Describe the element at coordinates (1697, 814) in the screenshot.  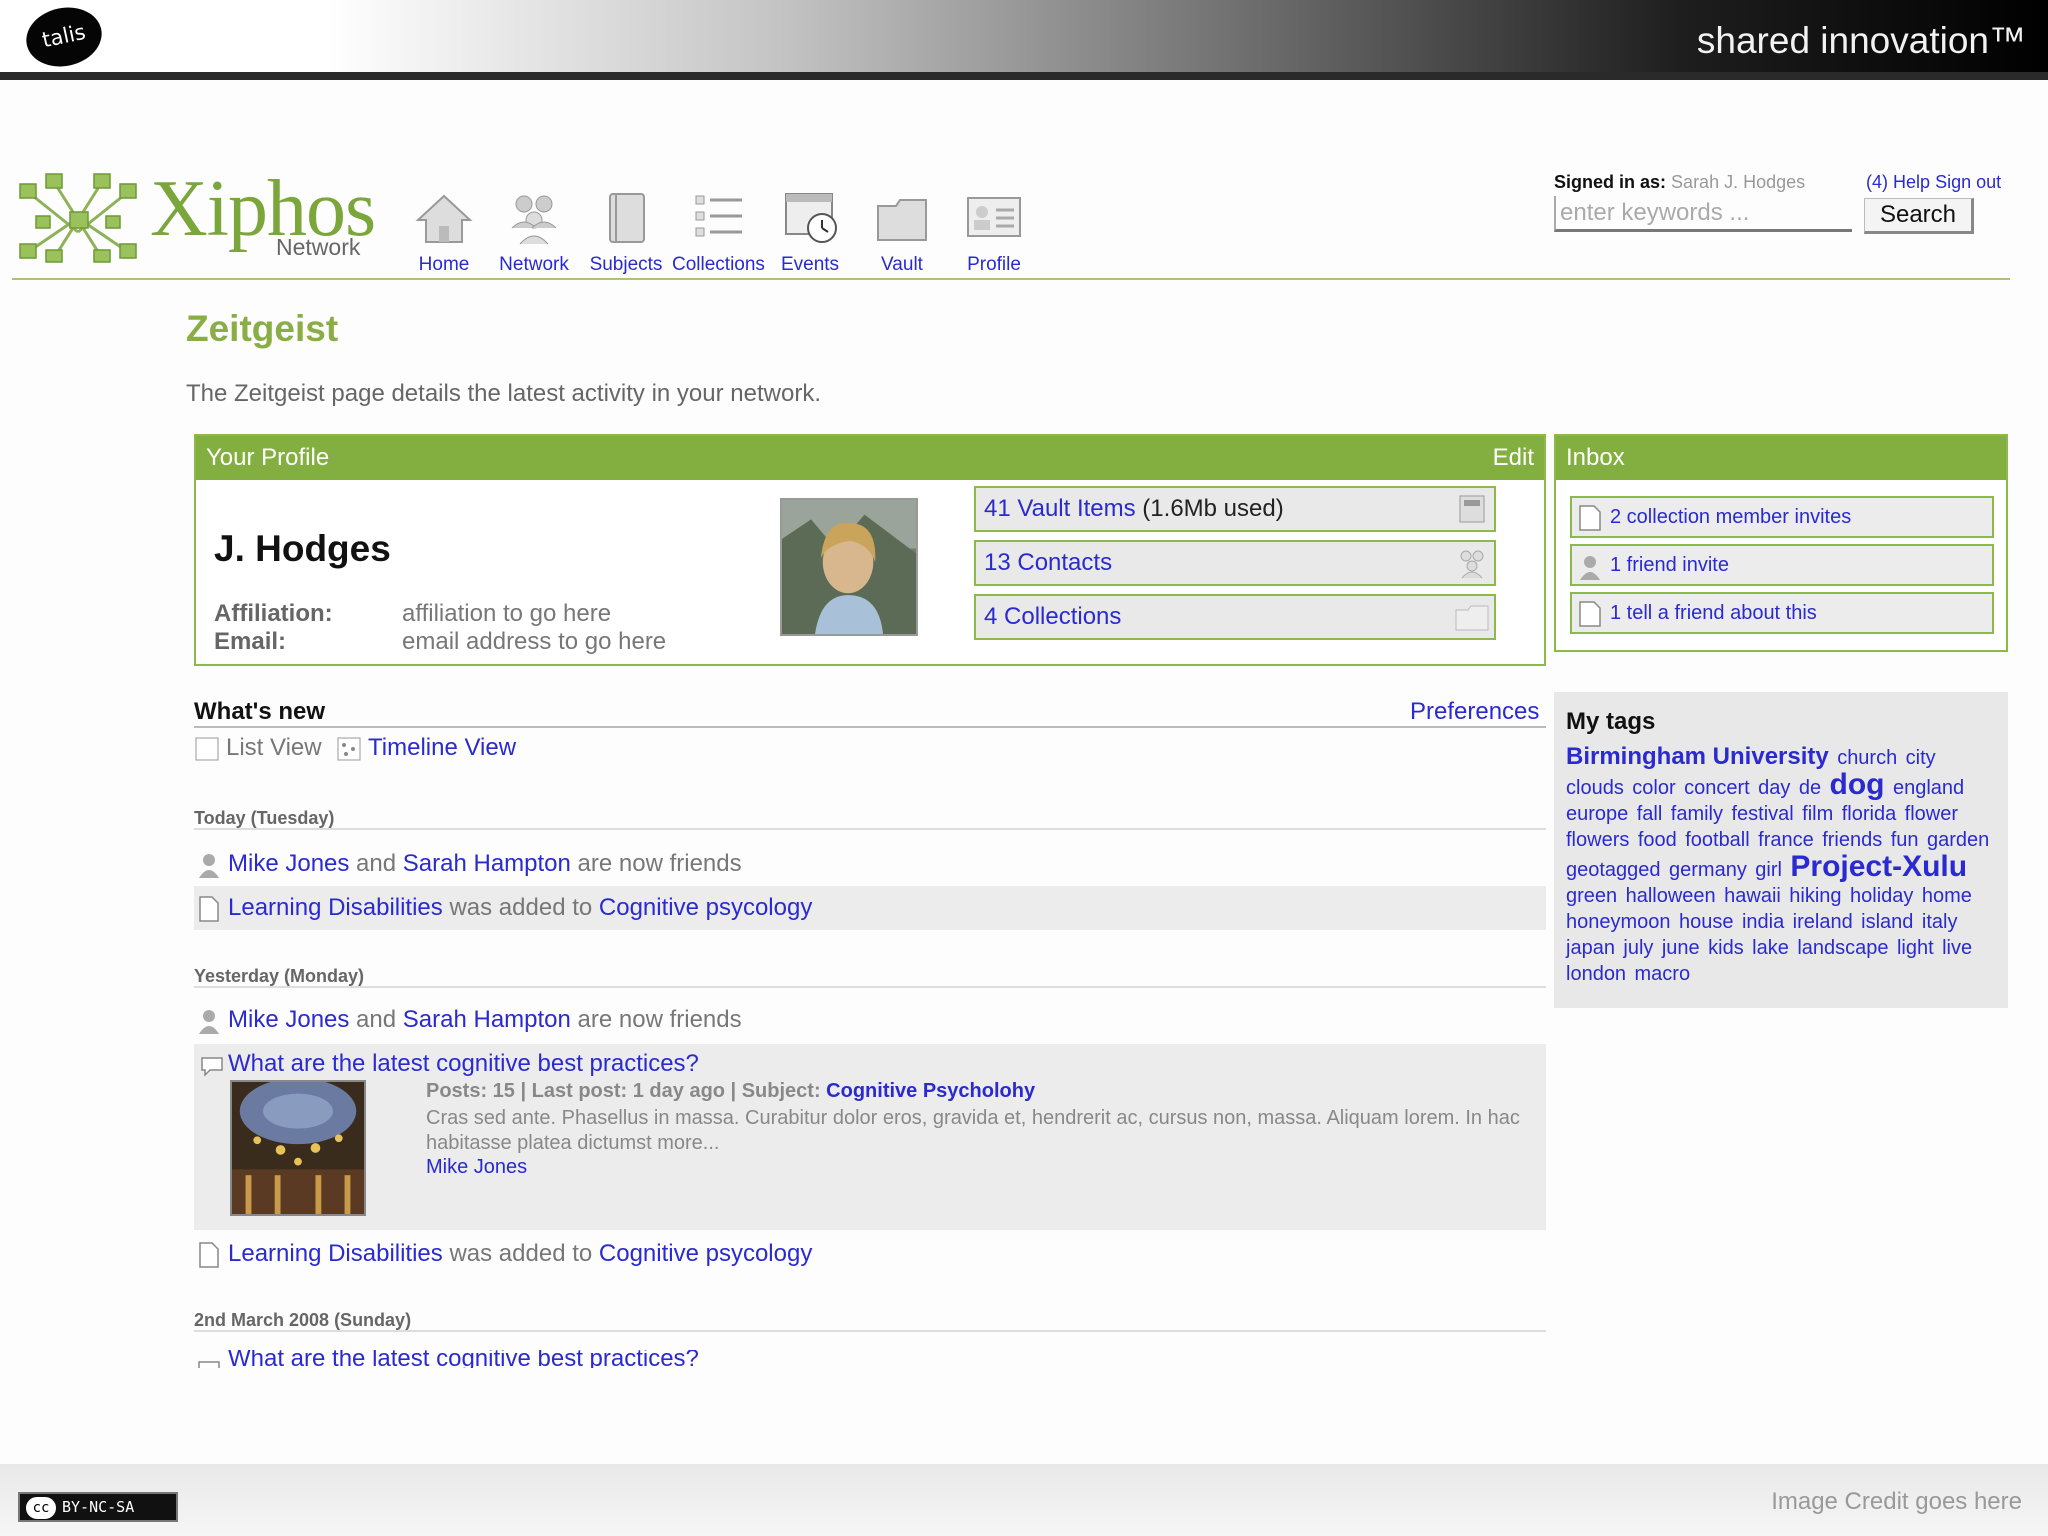
I see `tag-link: family` at that location.